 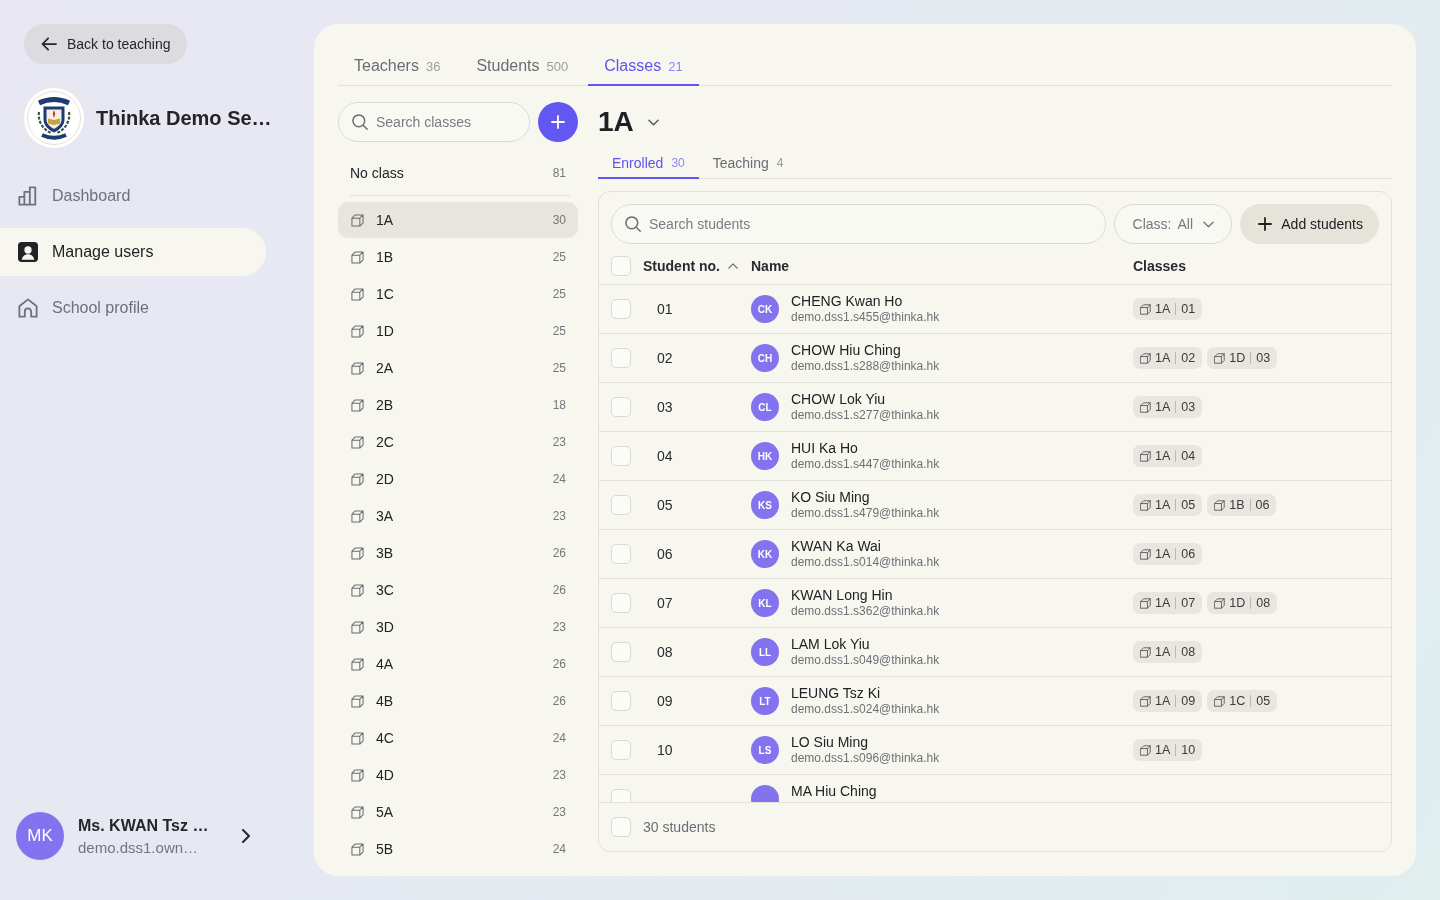 I want to click on class-list-item: 2B 18, so click(x=458, y=405).